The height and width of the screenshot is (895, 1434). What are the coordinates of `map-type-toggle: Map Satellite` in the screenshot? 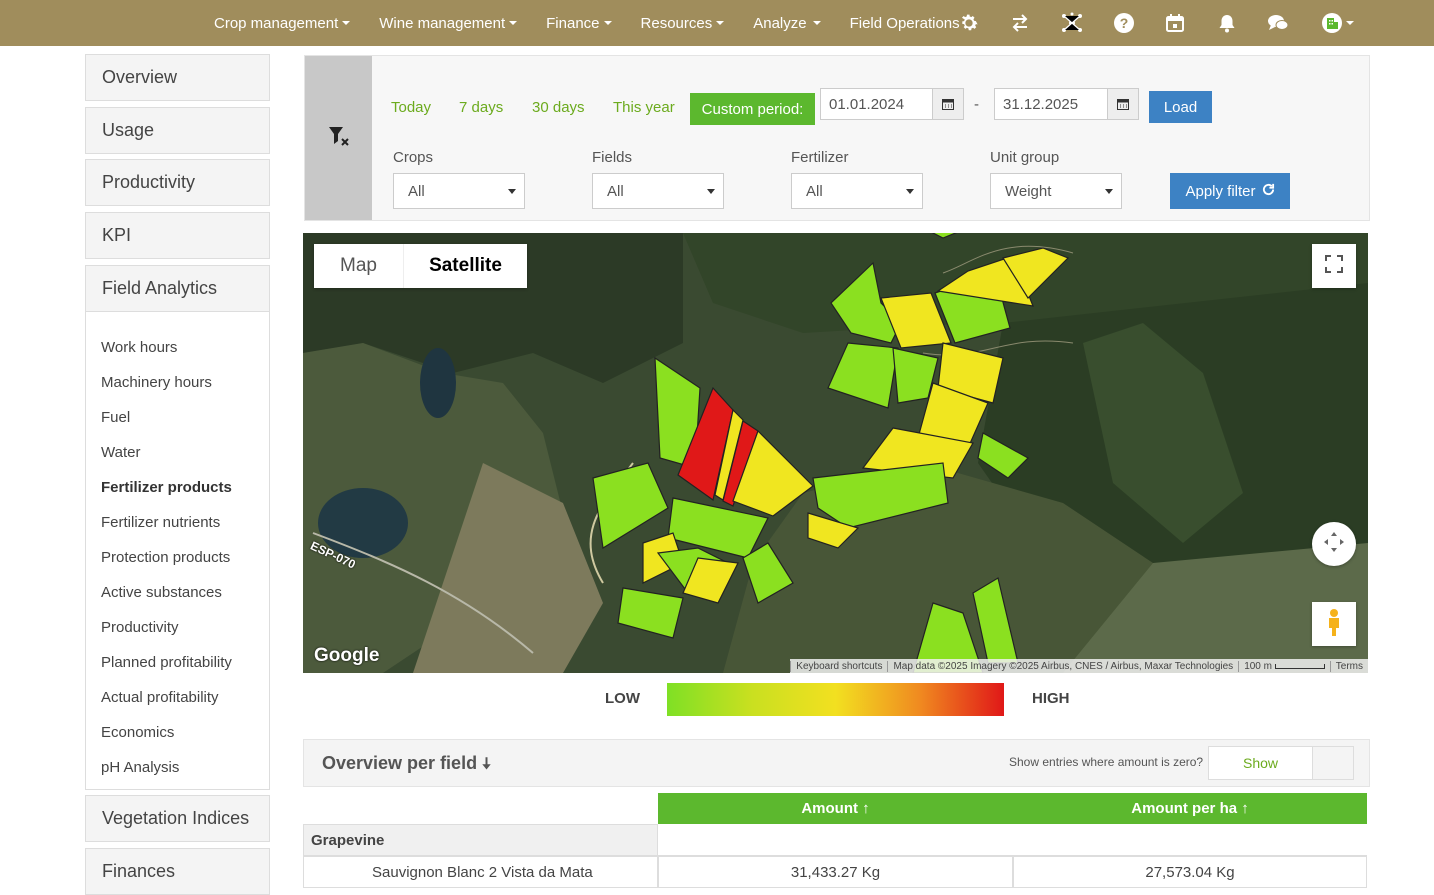 It's located at (420, 266).